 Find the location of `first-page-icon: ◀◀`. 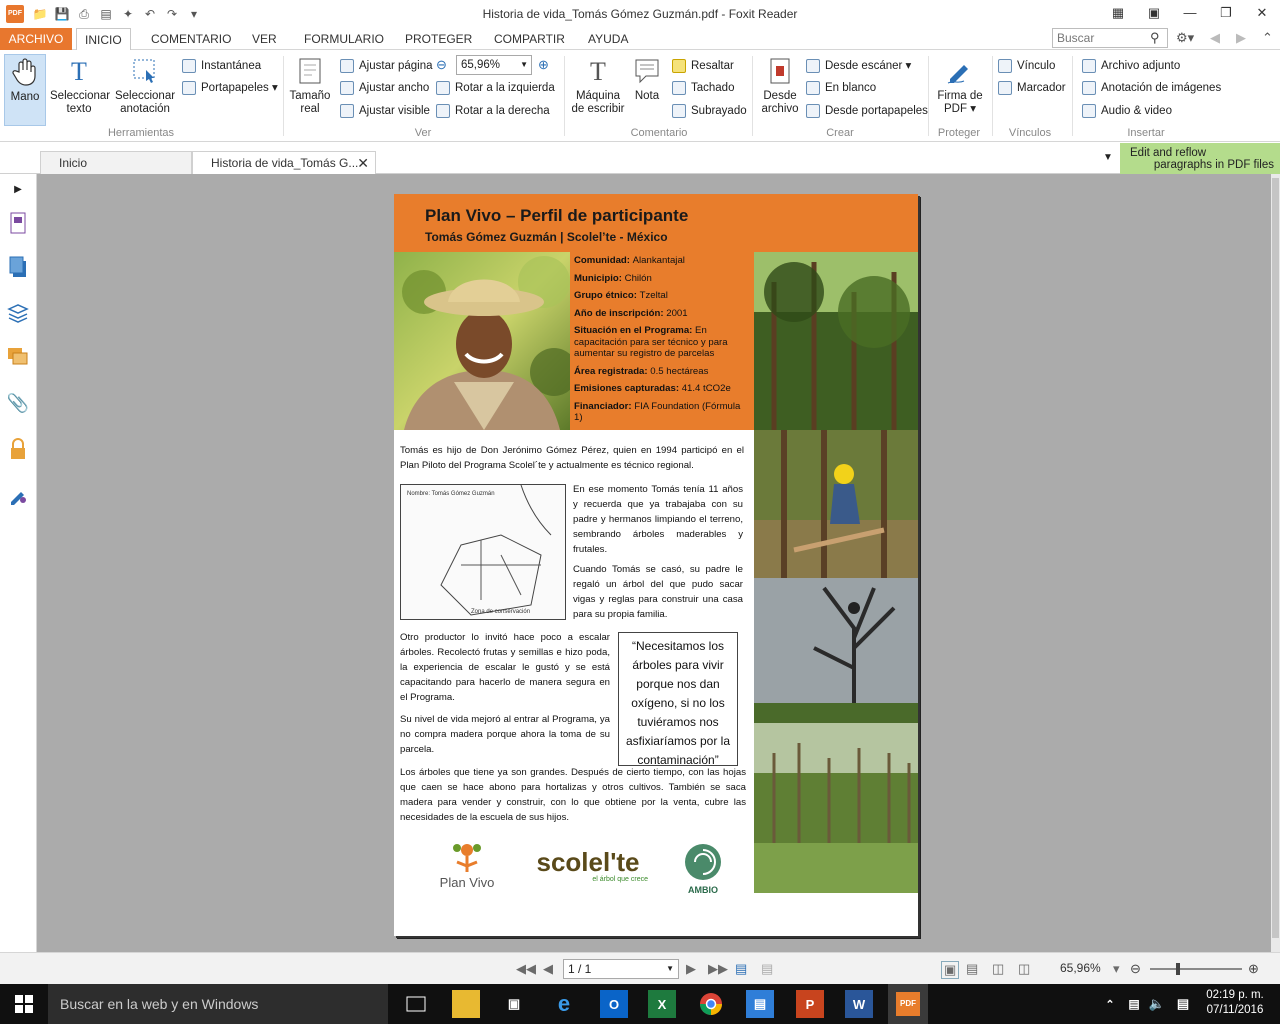

first-page-icon: ◀◀ is located at coordinates (526, 969).